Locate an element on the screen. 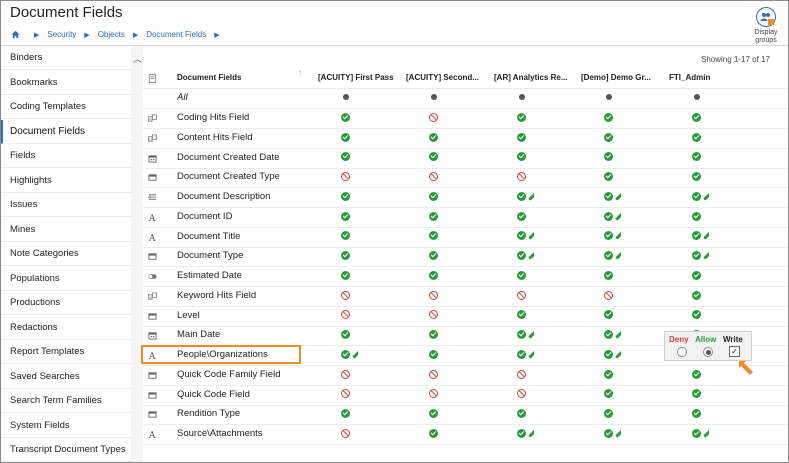 This screenshot has height=463, width=789. field-name: Quick Code Family Field is located at coordinates (228, 375).